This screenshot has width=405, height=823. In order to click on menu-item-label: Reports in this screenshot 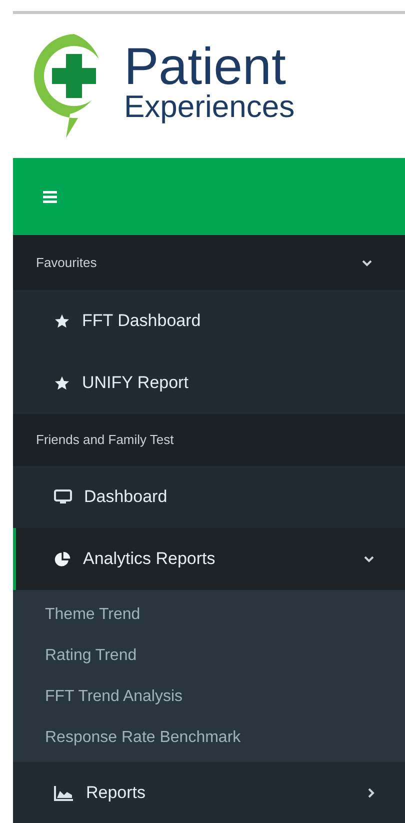, I will do `click(116, 793)`.